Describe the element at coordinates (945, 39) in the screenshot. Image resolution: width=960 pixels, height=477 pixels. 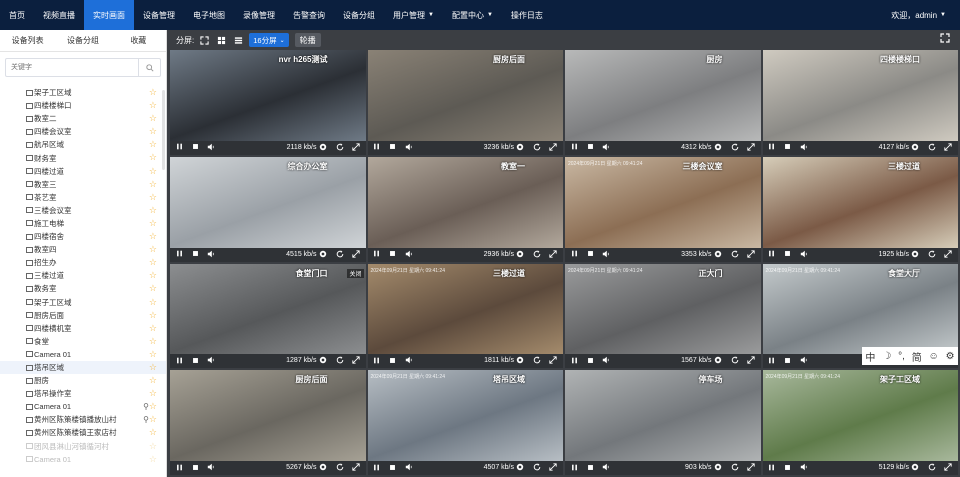
I see `fullscreen-button` at that location.